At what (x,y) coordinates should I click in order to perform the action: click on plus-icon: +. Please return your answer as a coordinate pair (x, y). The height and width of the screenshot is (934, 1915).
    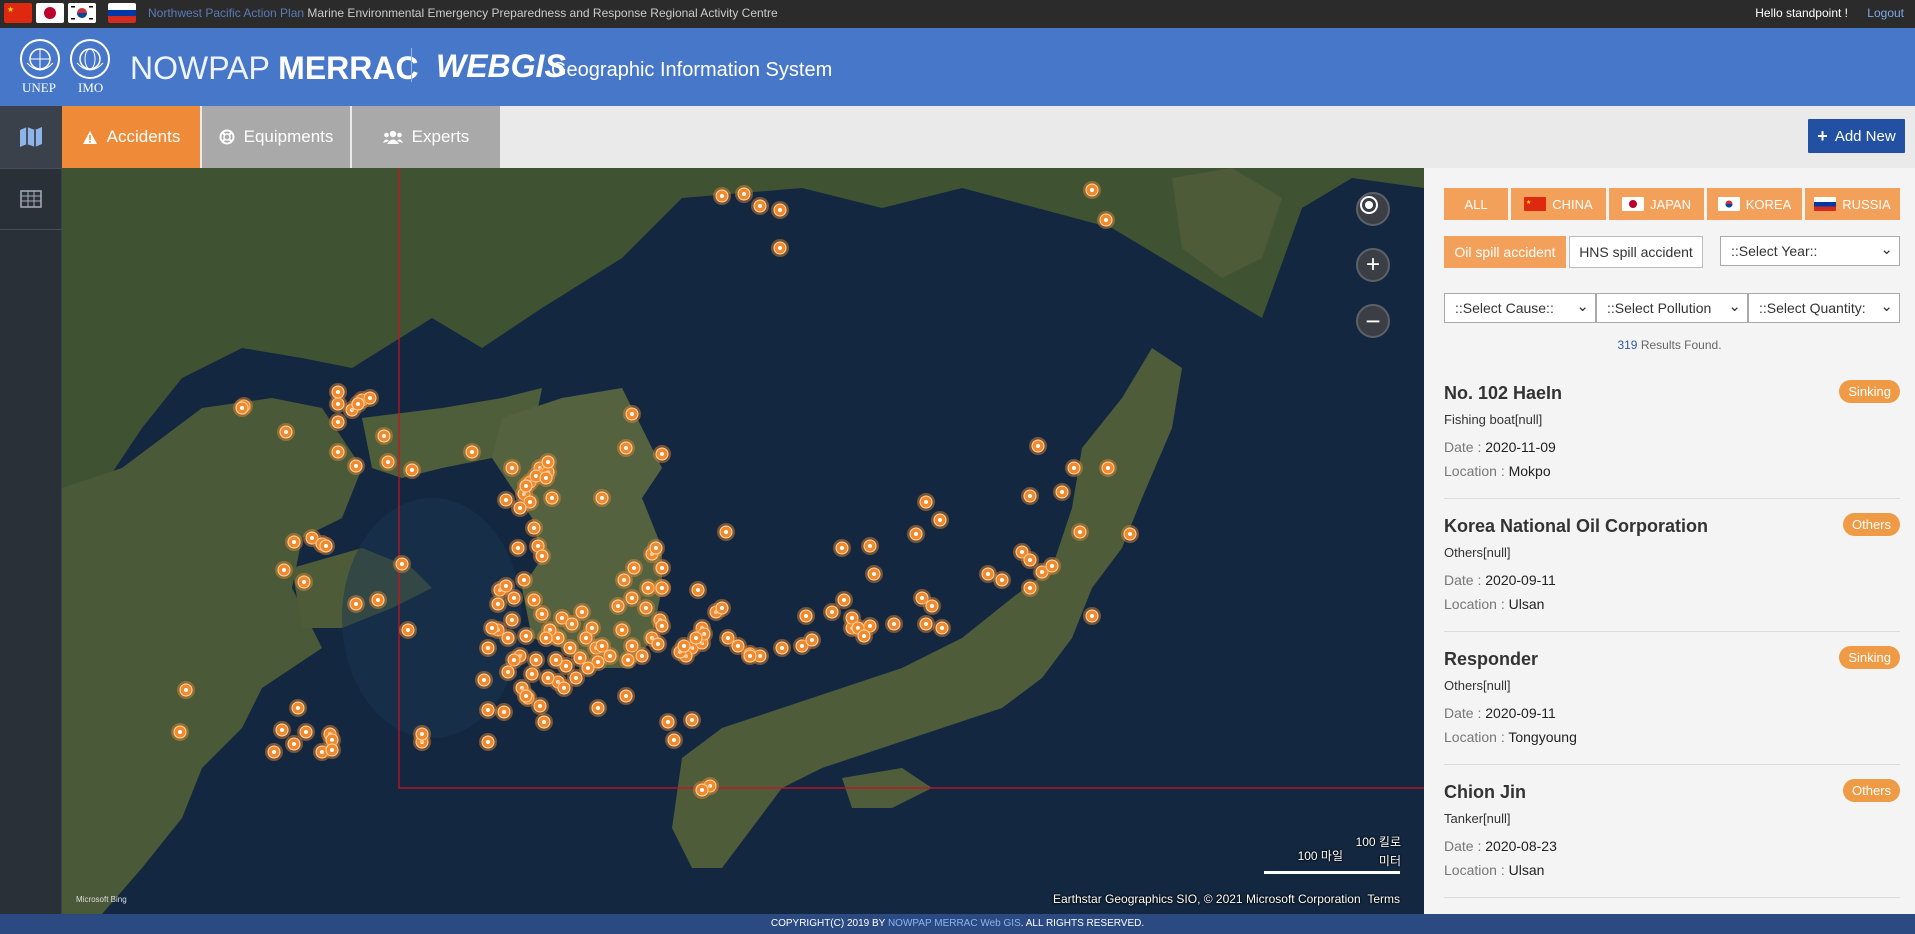
    Looking at the image, I should click on (1372, 264).